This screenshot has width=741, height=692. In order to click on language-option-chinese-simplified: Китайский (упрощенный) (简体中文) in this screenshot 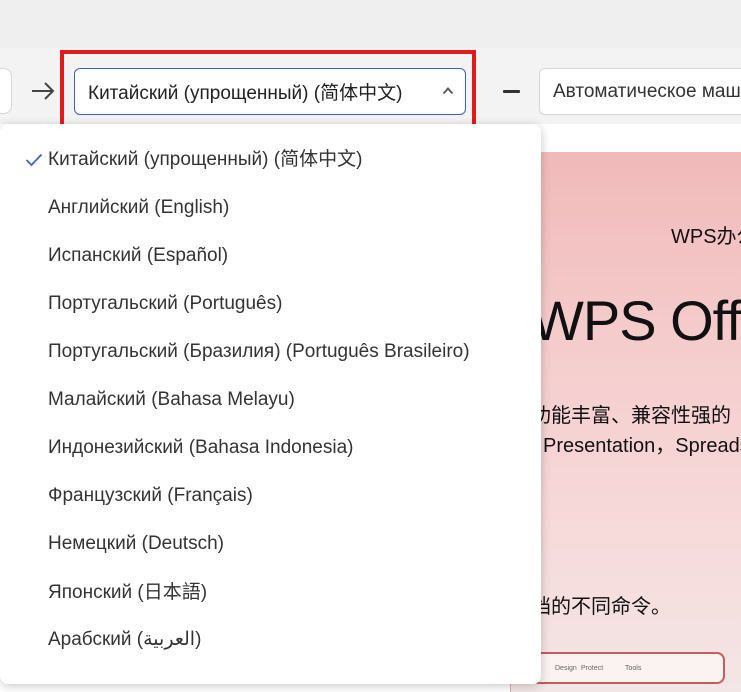, I will do `click(205, 160)`.